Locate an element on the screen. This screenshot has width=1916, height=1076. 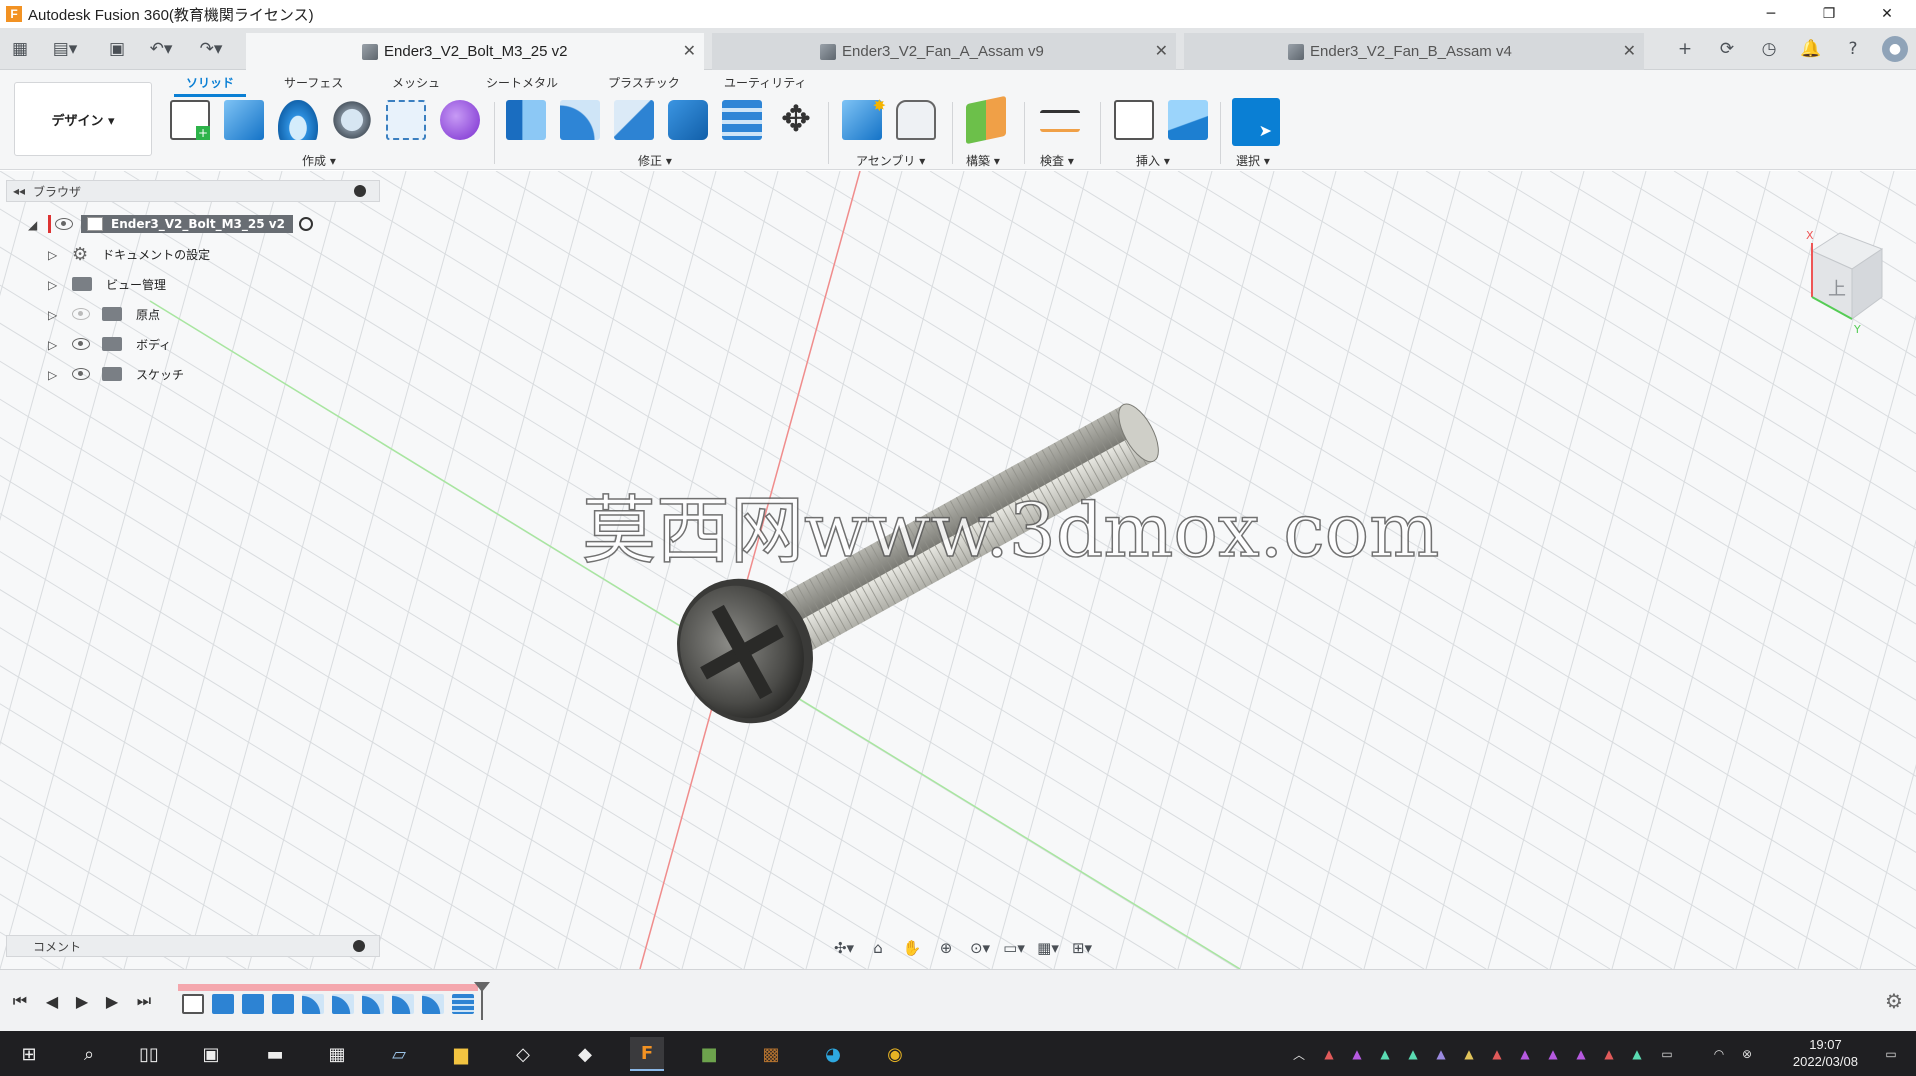
browser-item-origin: ▷ 原点 is located at coordinates (104, 314).